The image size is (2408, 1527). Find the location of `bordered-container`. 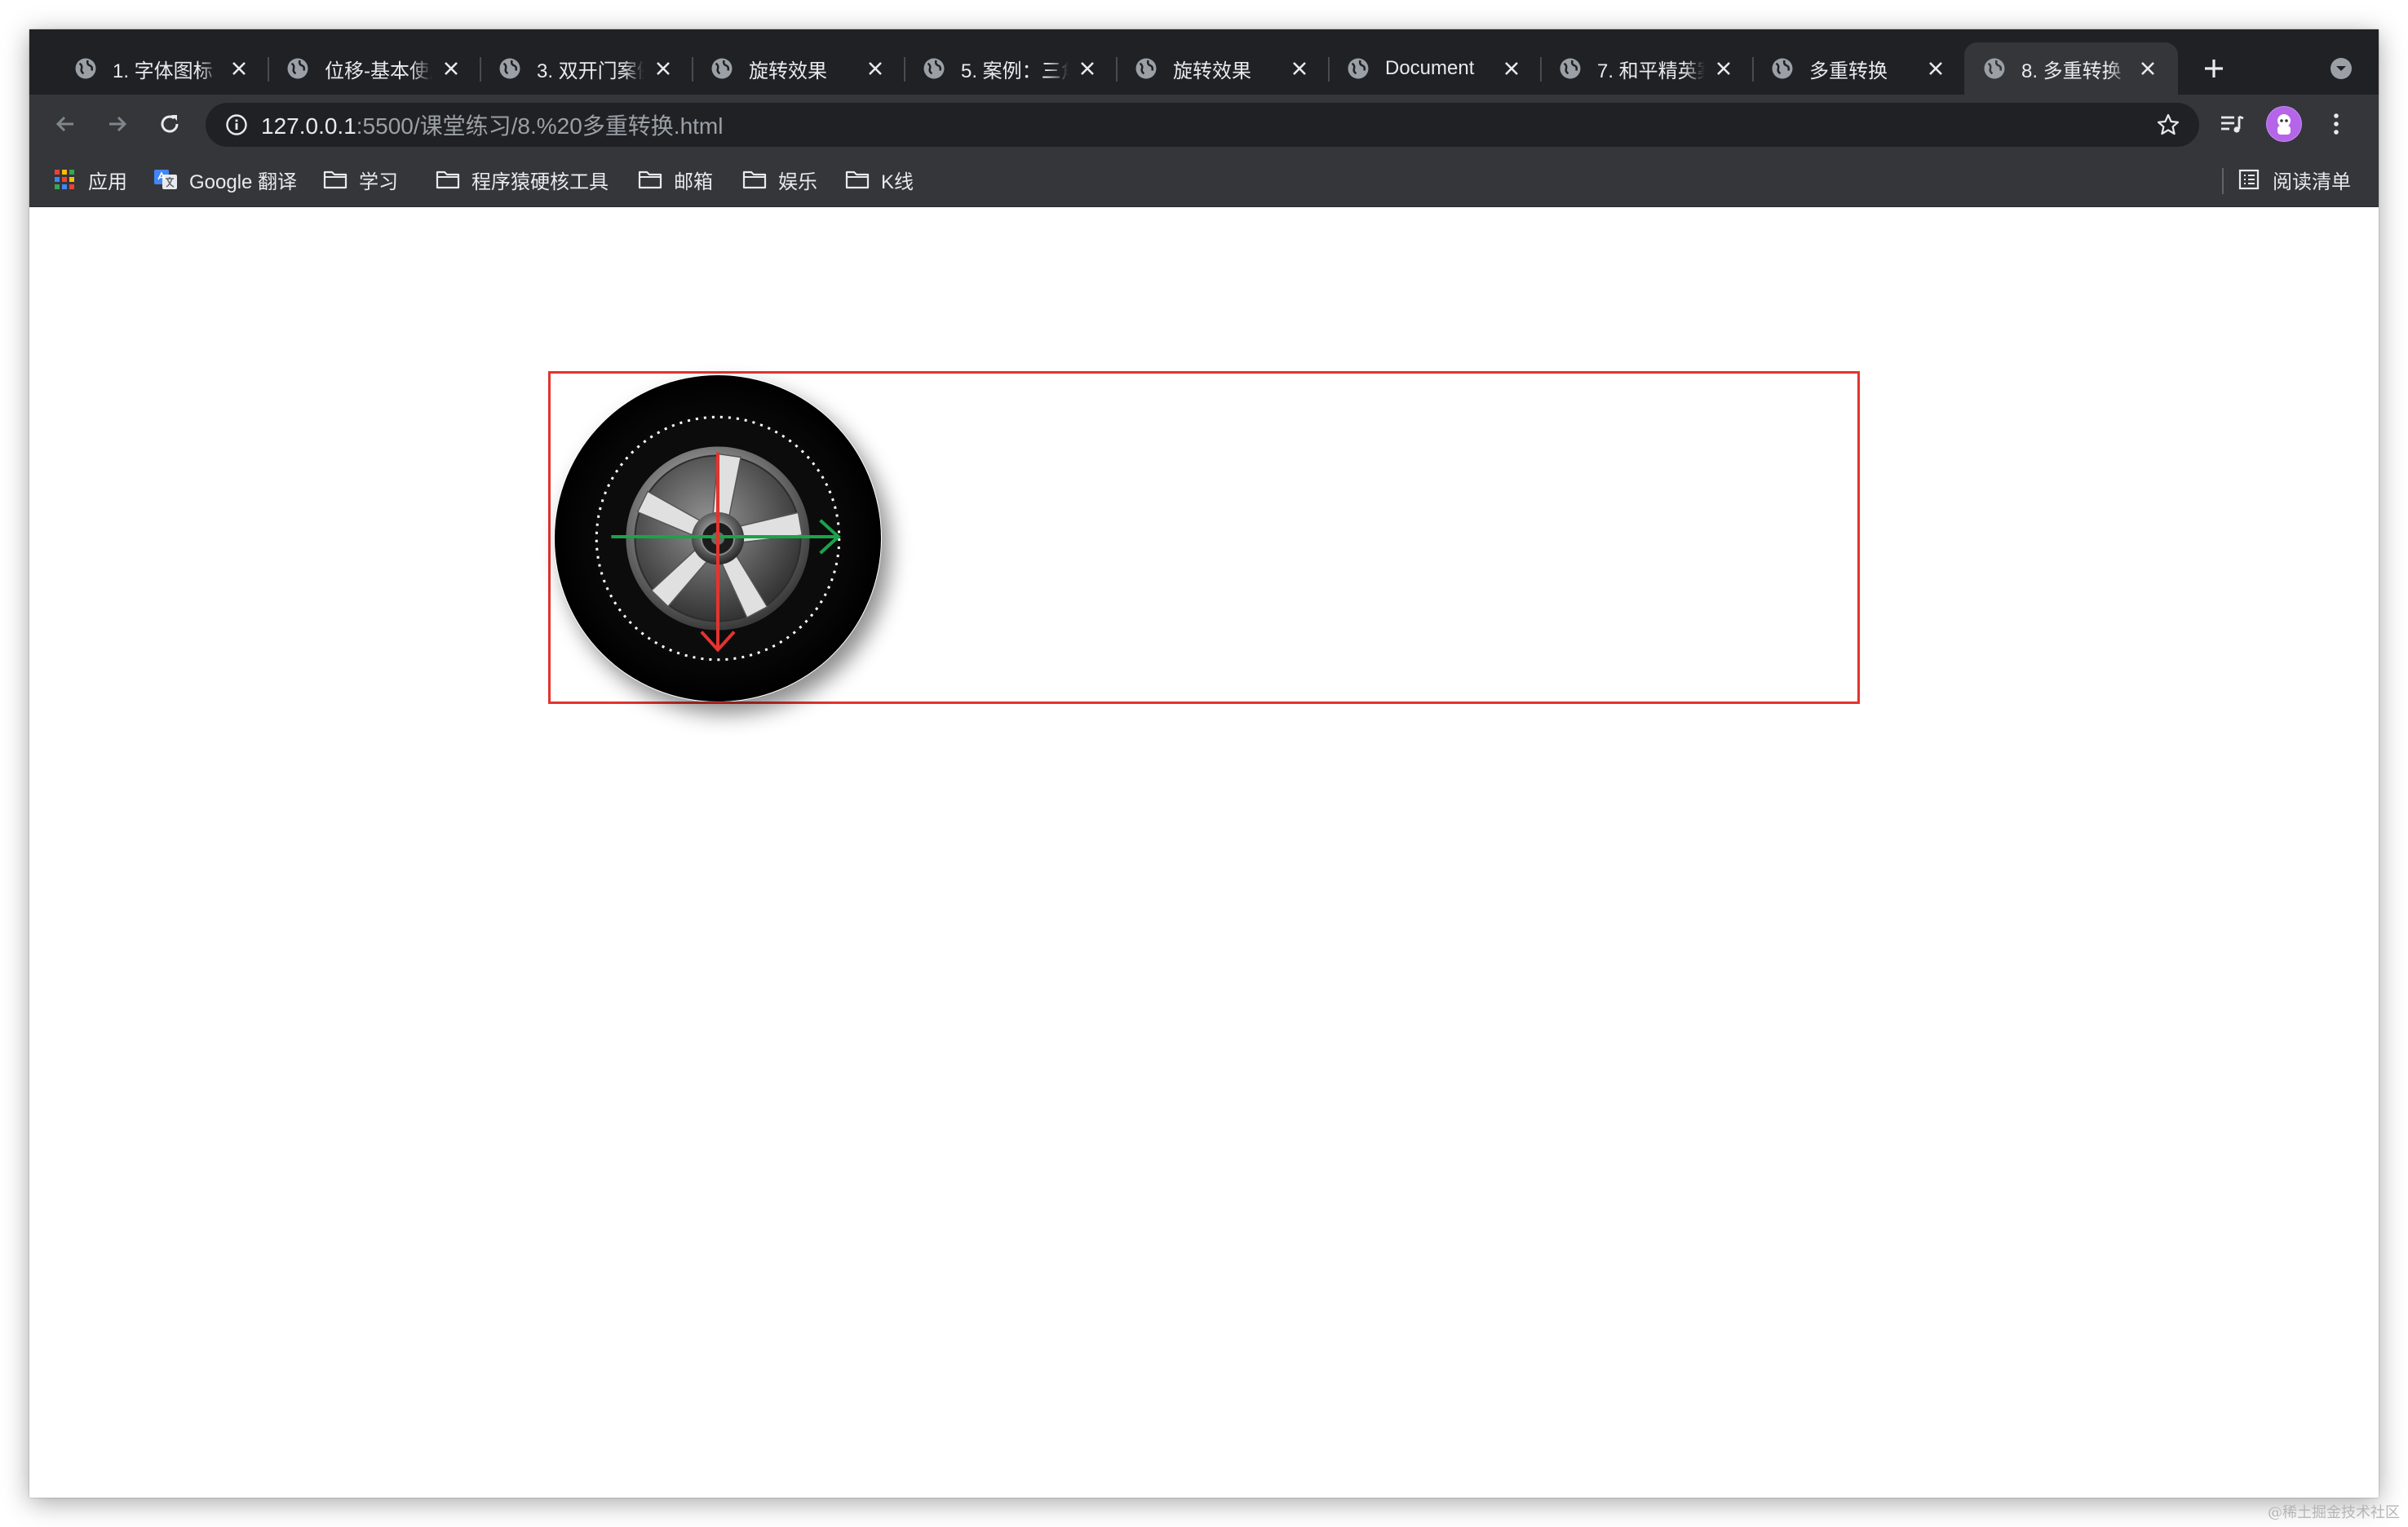

bordered-container is located at coordinates (1204, 537).